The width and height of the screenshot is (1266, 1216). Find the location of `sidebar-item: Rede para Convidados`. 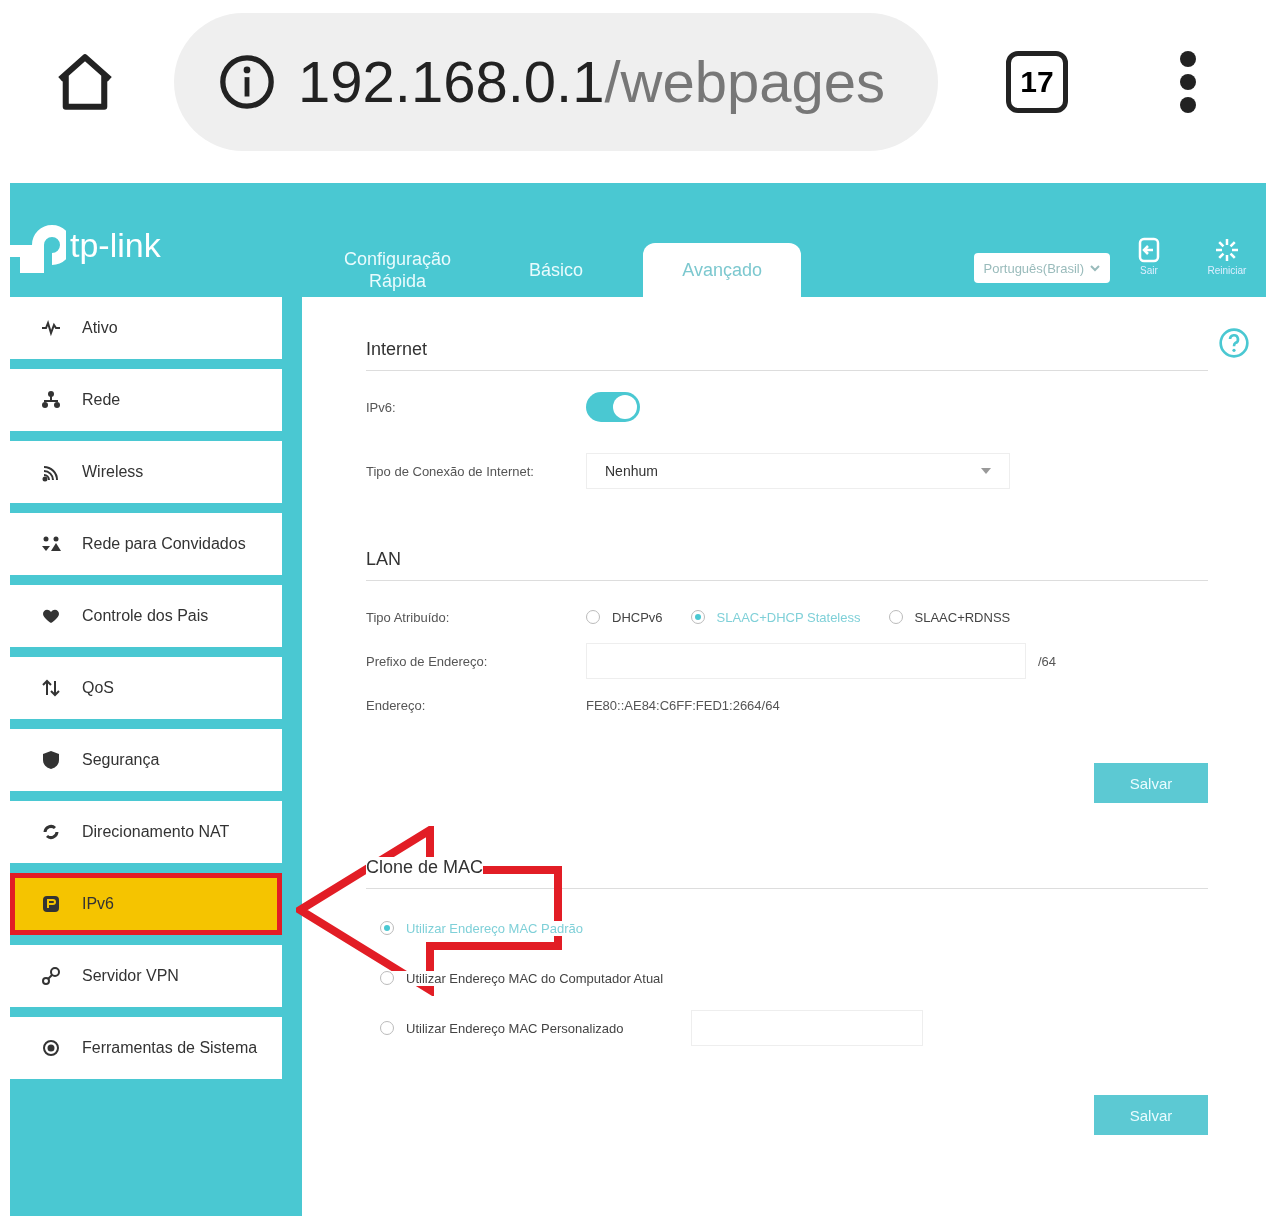

sidebar-item: Rede para Convidados is located at coordinates (146, 544).